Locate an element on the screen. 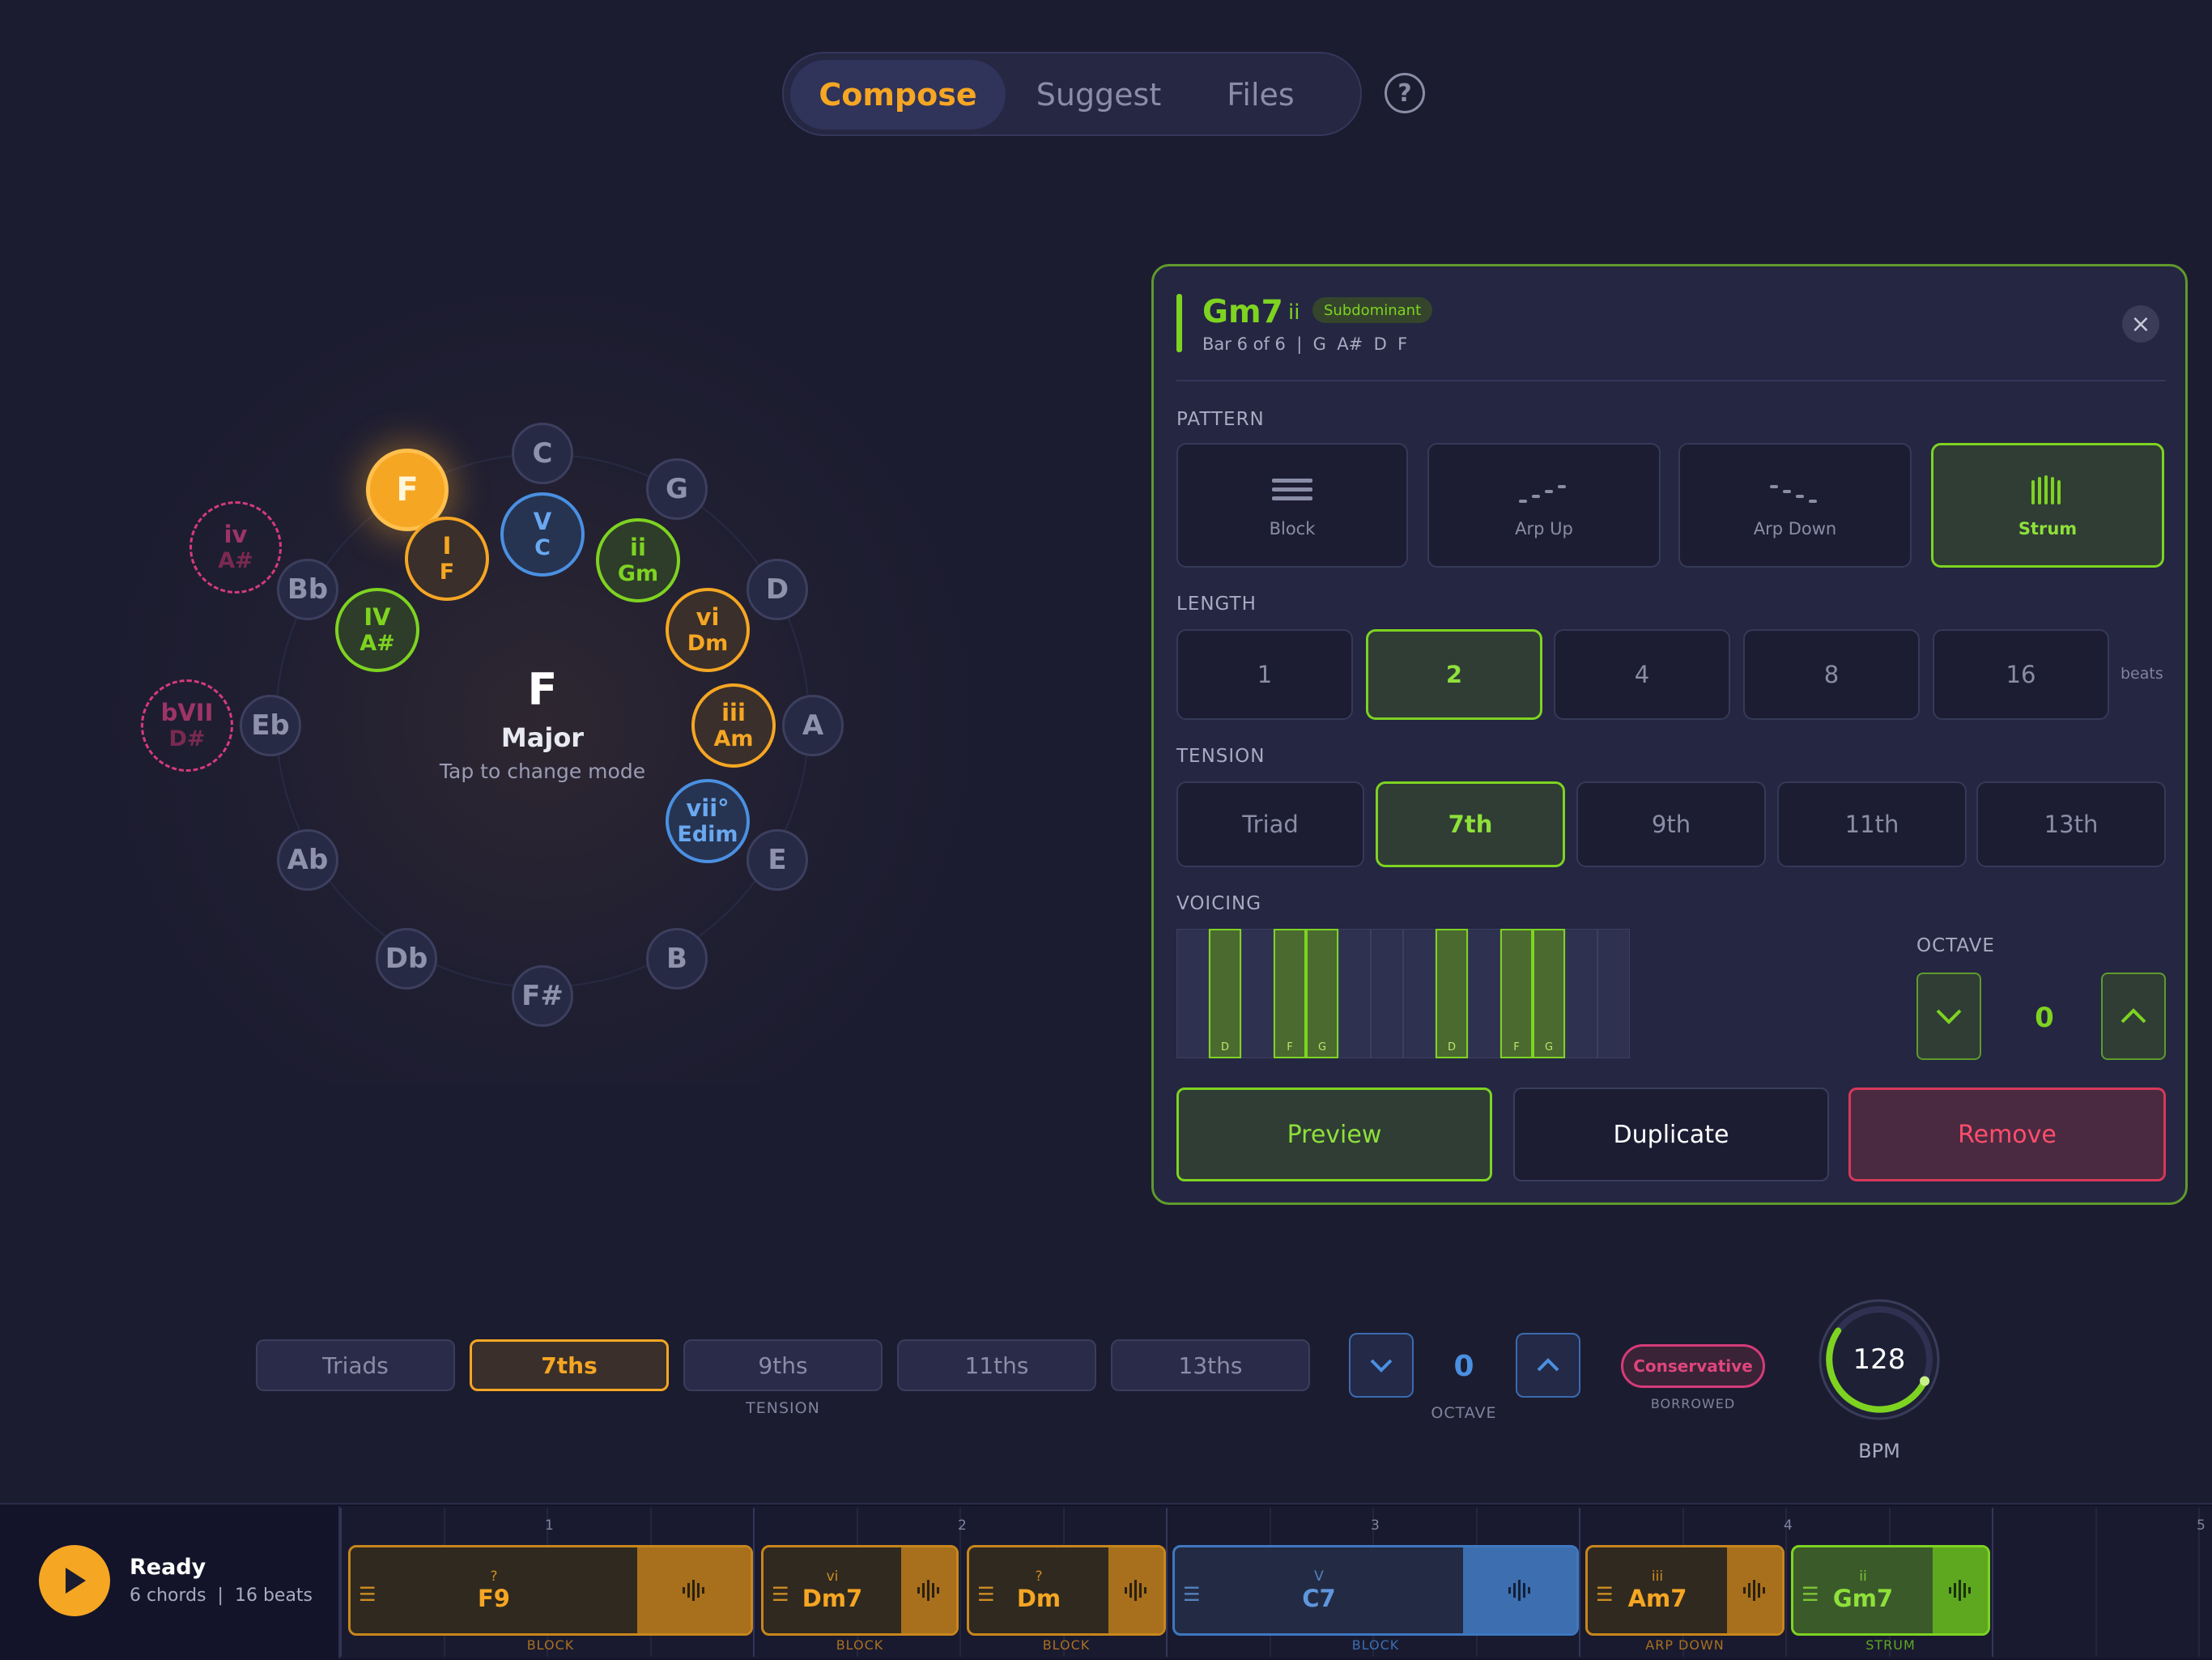  pattern-block-button: Block is located at coordinates (1292, 506).